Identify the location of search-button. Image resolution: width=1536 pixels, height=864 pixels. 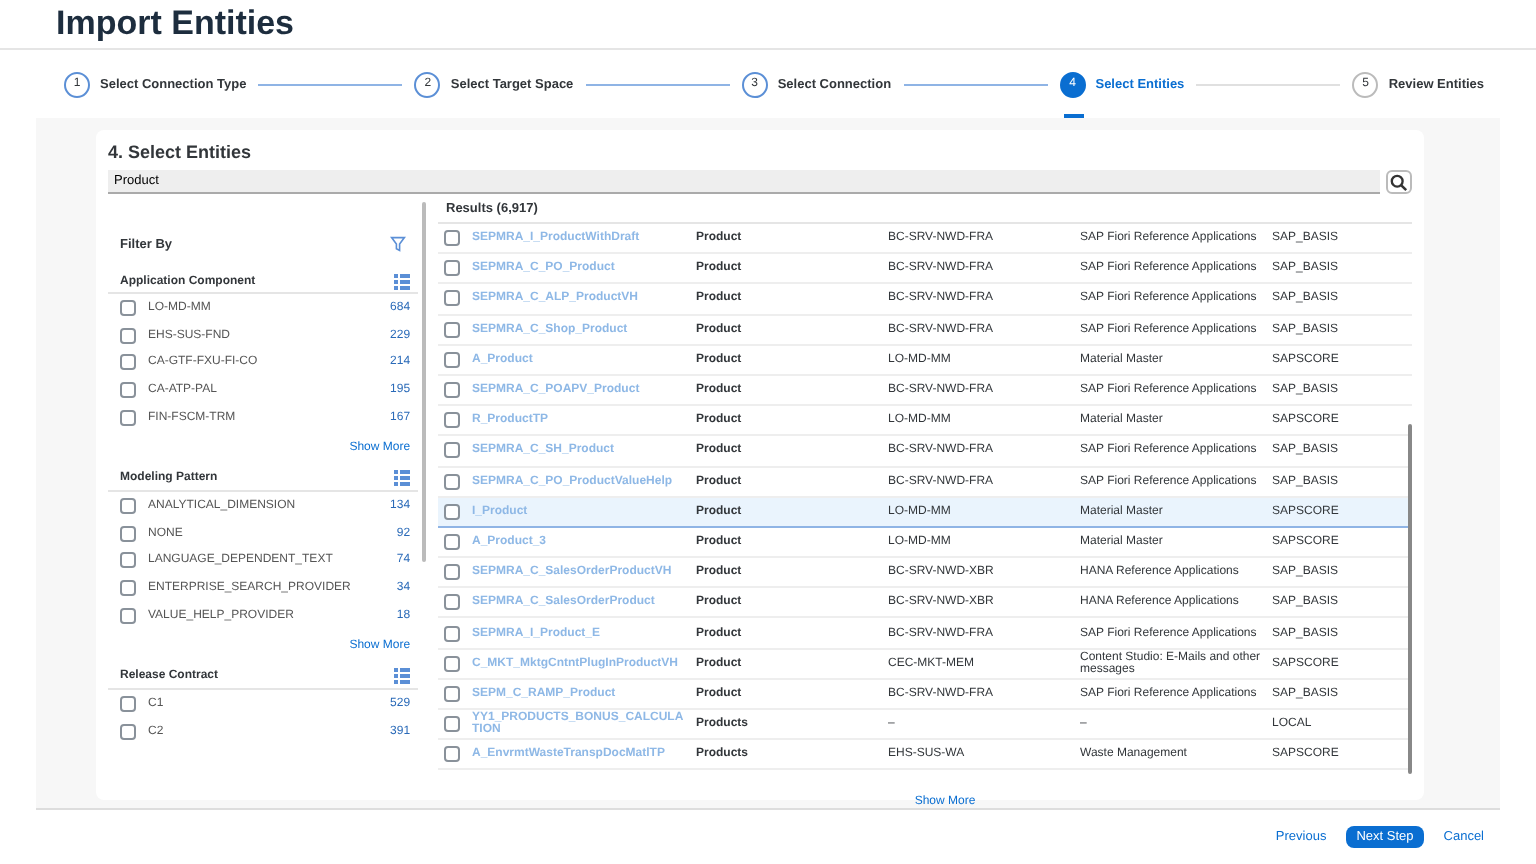
(1399, 182).